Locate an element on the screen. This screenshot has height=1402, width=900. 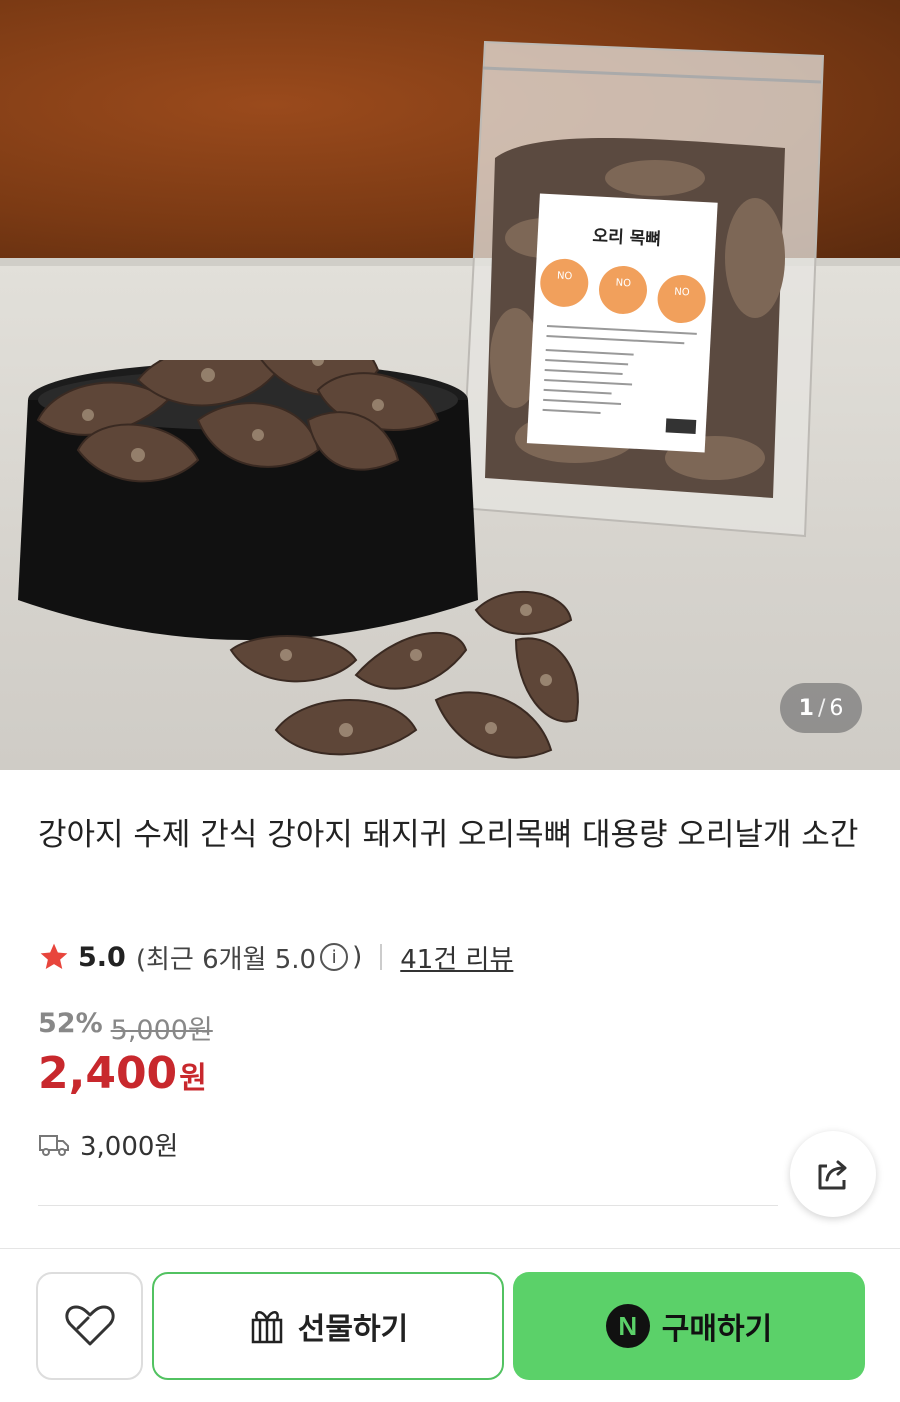
gift-button-label: 선물하기 is located at coordinates (353, 1329).